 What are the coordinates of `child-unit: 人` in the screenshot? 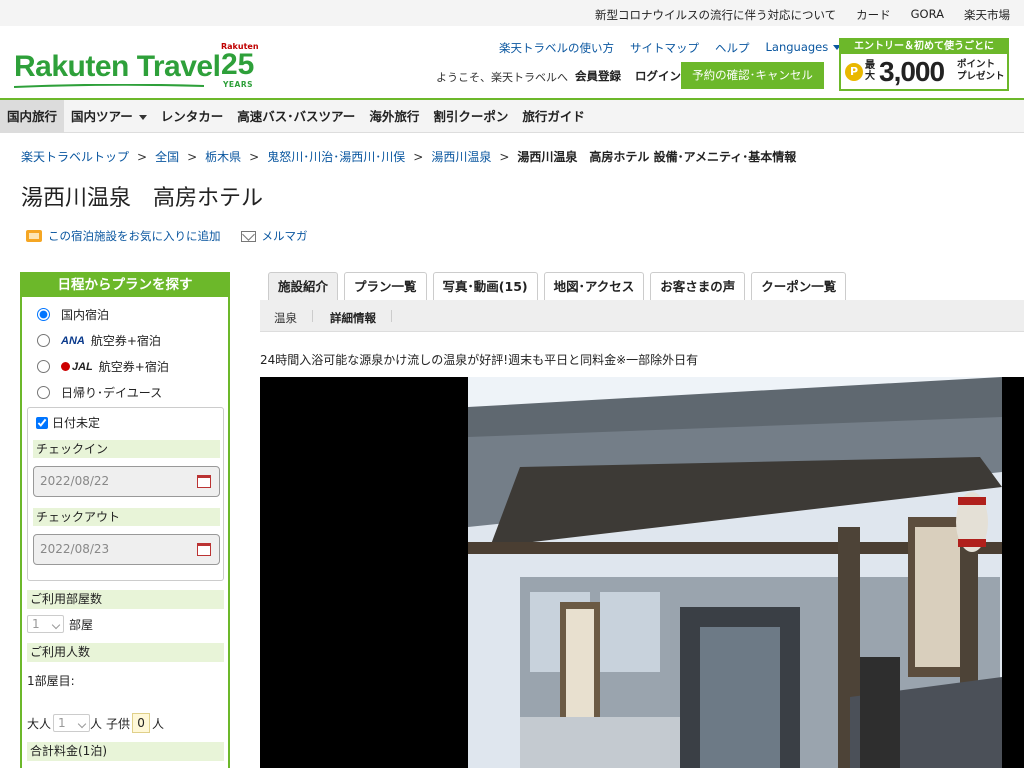 It's located at (158, 723).